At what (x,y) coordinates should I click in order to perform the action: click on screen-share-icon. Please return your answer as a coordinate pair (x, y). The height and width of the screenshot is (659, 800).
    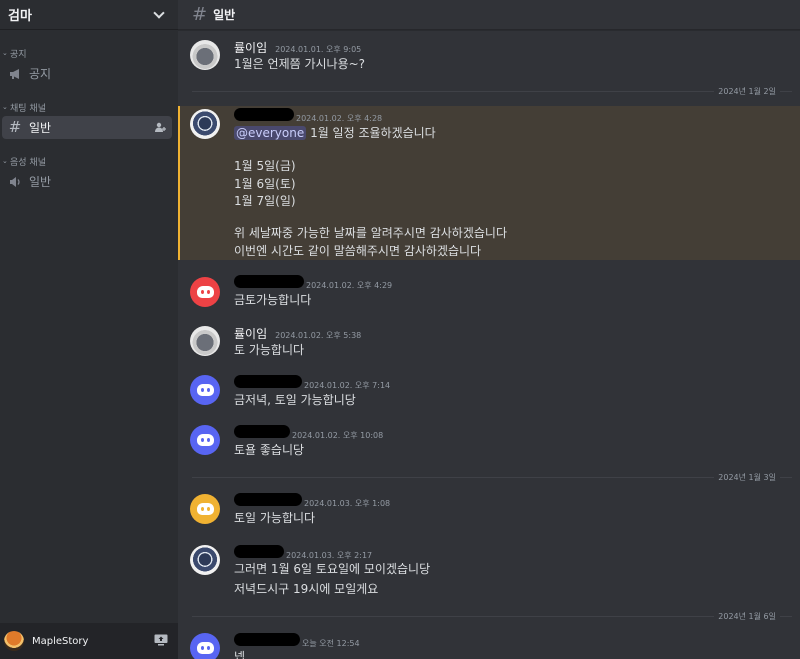
    Looking at the image, I should click on (161, 640).